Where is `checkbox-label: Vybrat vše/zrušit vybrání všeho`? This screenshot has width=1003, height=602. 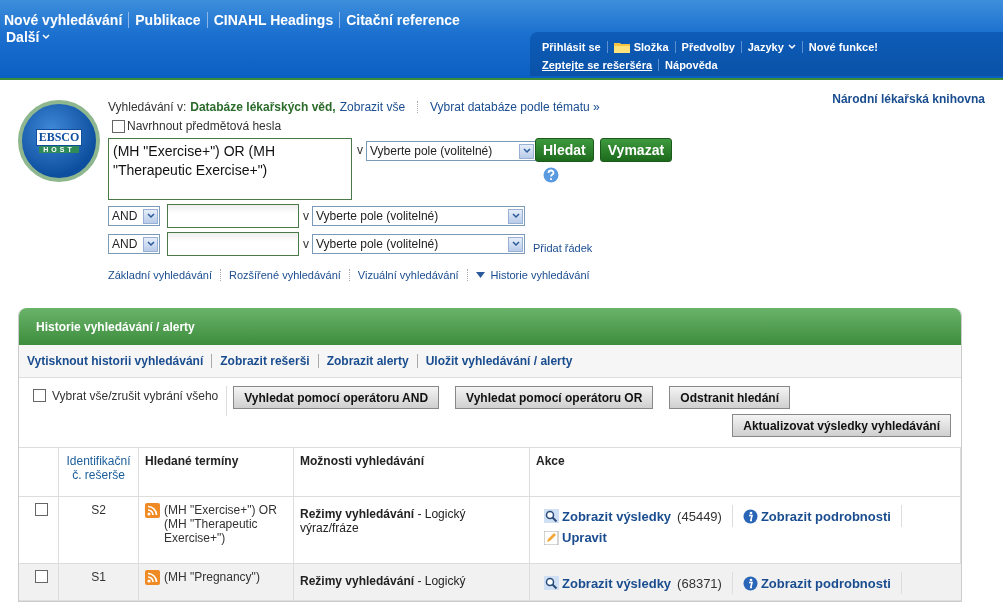
checkbox-label: Vybrat vše/zrušit vybrání všeho is located at coordinates (135, 396).